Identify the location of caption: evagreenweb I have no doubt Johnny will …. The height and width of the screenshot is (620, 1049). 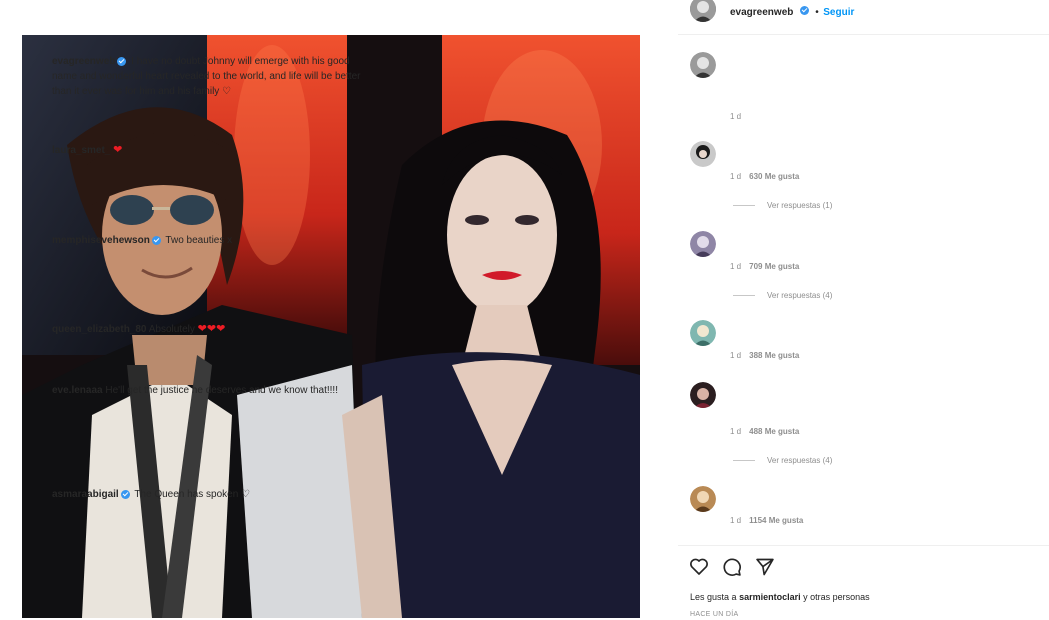
(210, 76).